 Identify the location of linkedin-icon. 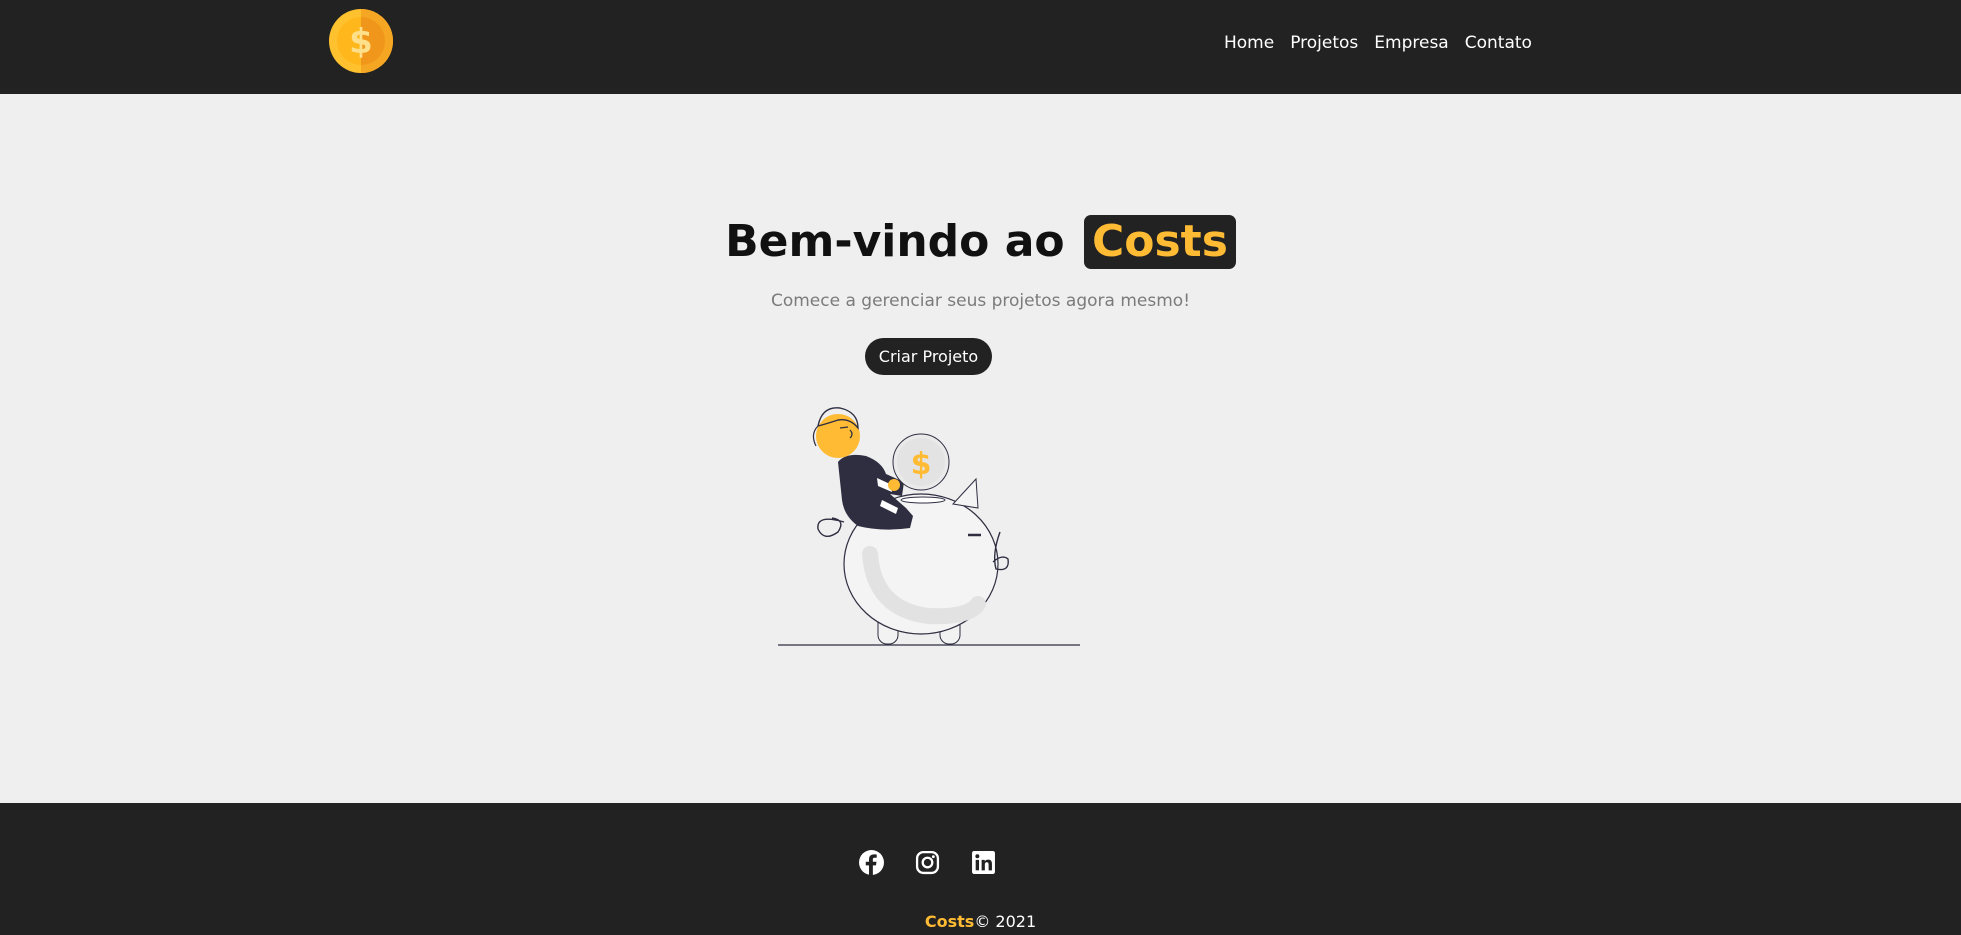
(983, 862).